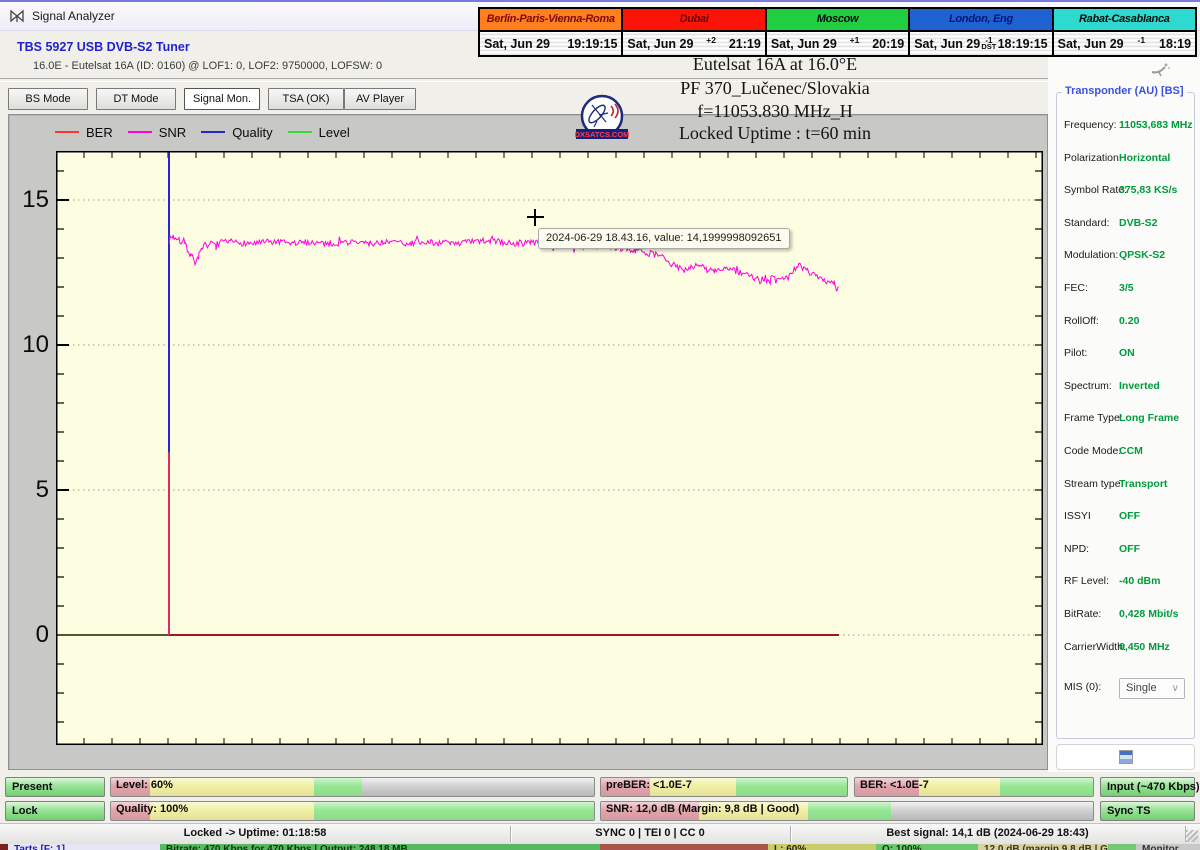  Describe the element at coordinates (711, 40) in the screenshot. I see `clock-offset-sup-1: +2` at that location.